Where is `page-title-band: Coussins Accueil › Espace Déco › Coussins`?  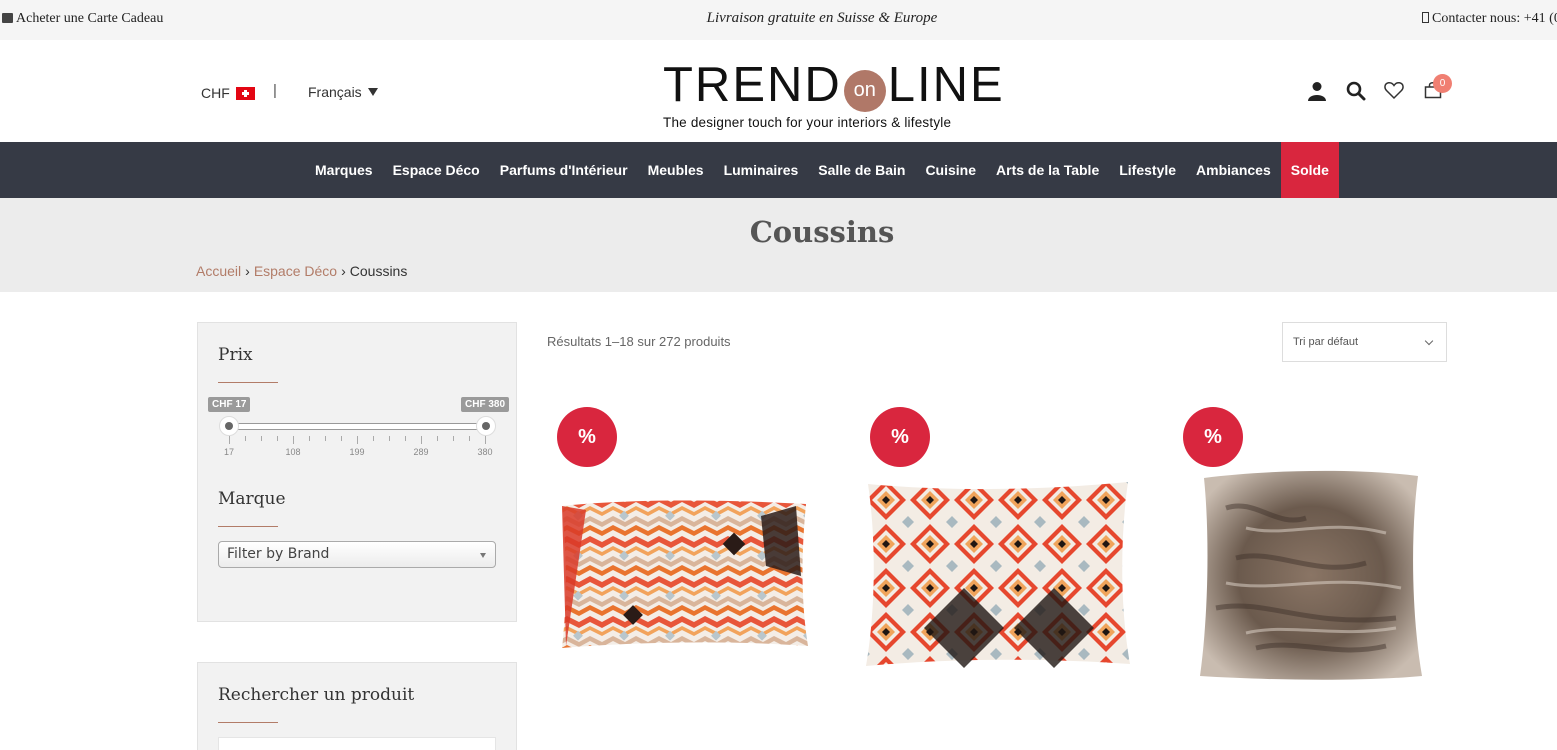
page-title-band: Coussins Accueil › Espace Déco › Coussins is located at coordinates (778, 245).